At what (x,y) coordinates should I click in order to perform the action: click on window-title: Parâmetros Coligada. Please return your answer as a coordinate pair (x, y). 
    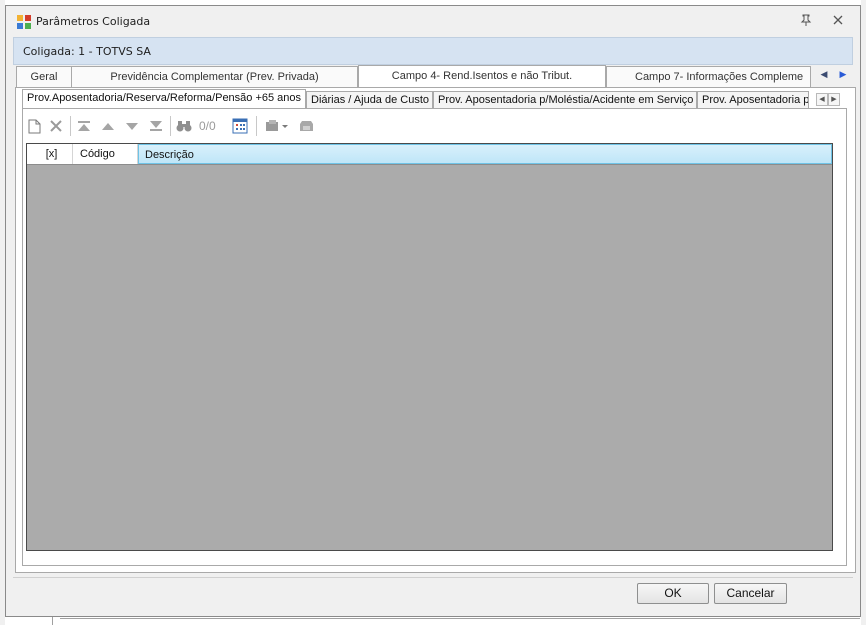
    Looking at the image, I should click on (93, 21).